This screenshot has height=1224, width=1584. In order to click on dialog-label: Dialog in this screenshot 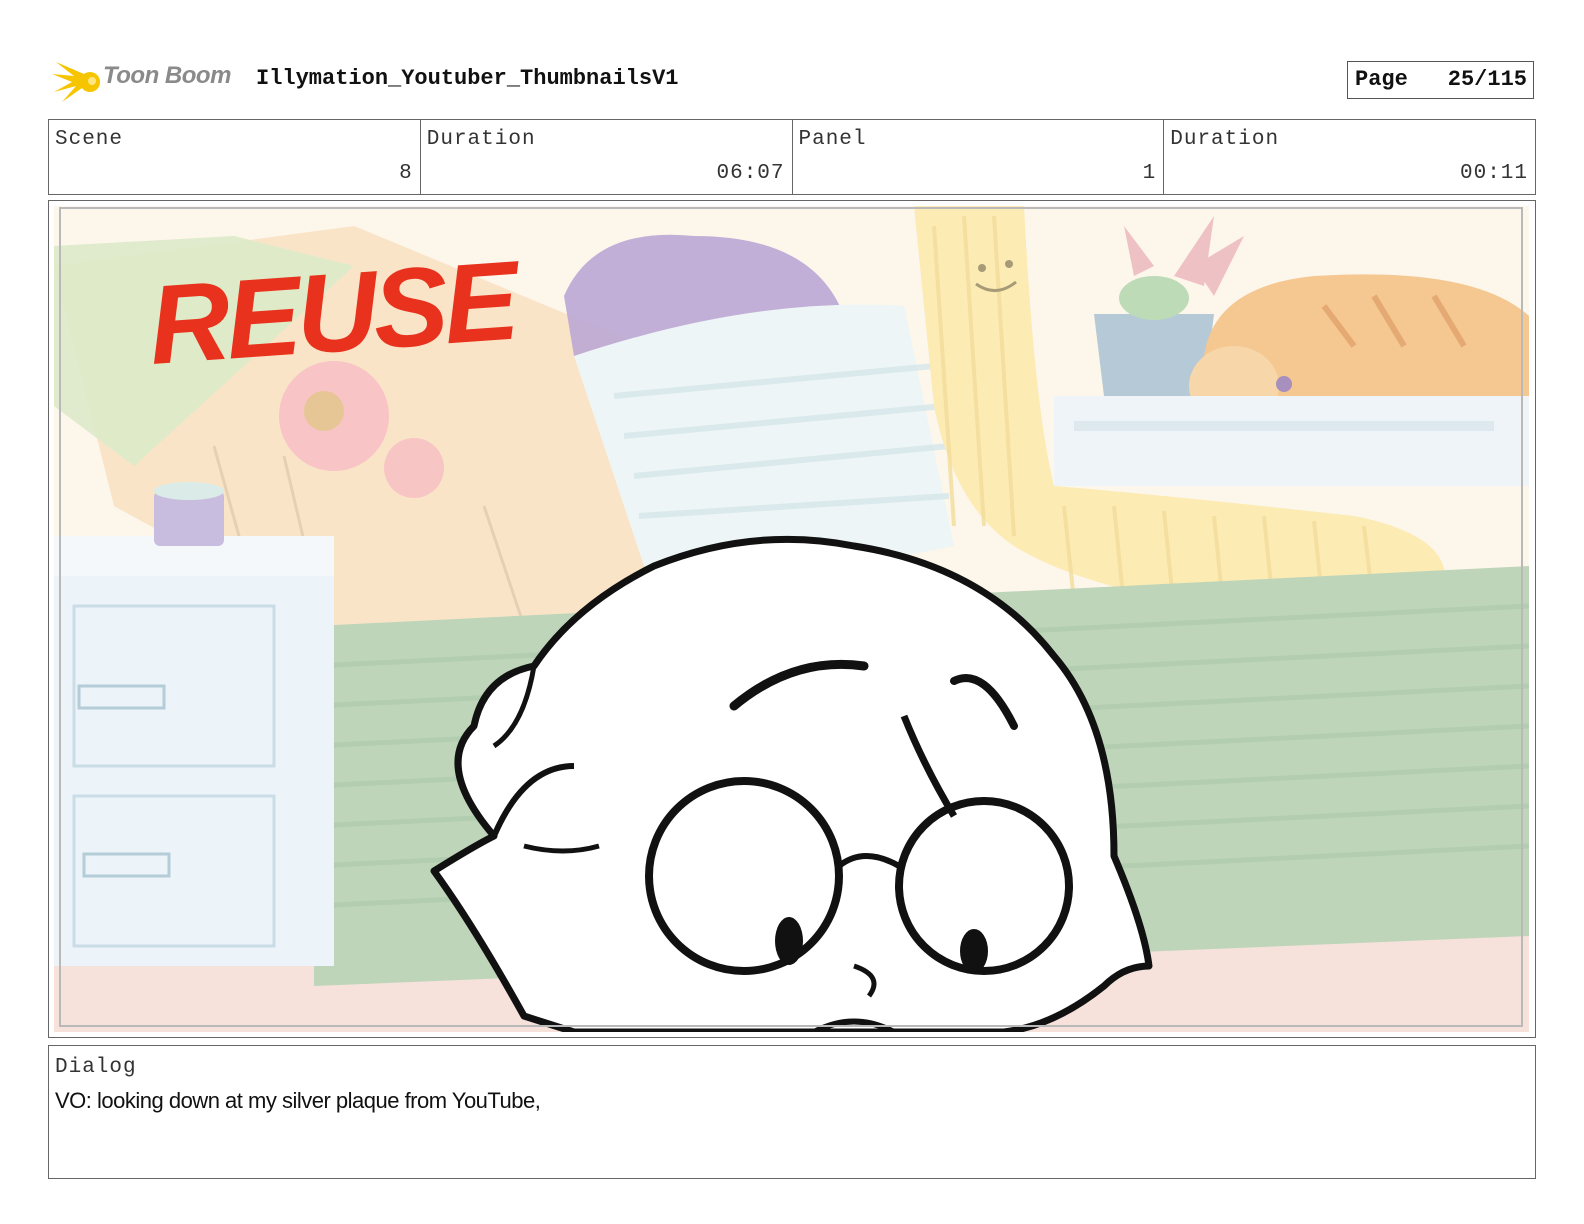, I will do `click(96, 1067)`.